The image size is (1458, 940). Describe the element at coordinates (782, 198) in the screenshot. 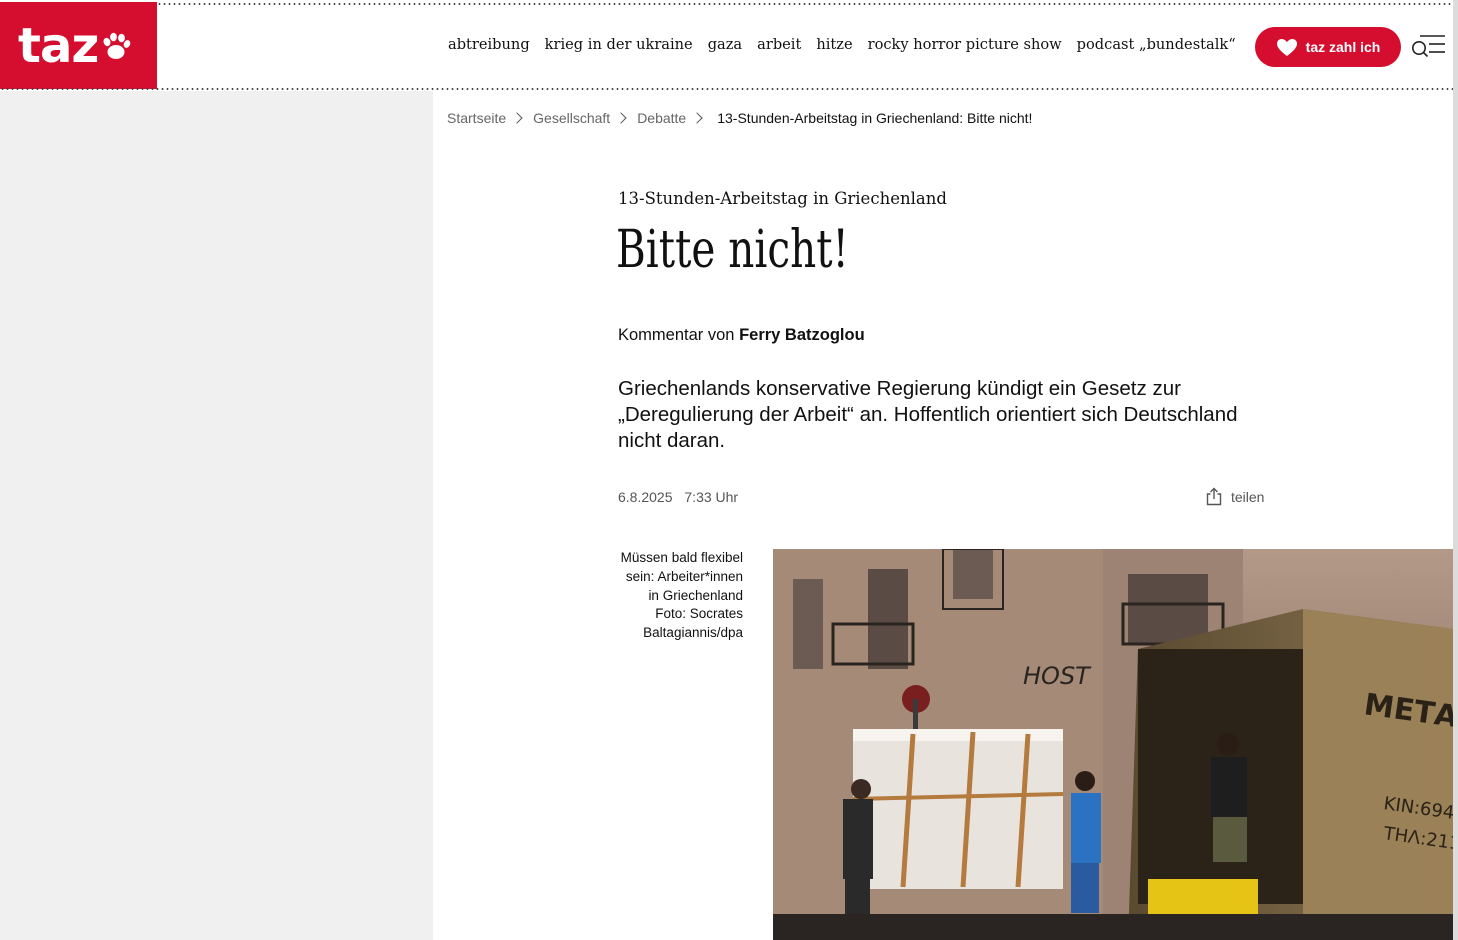

I see `article-kicker: 13-Stunden-Arbeitstag in Griechenland` at that location.